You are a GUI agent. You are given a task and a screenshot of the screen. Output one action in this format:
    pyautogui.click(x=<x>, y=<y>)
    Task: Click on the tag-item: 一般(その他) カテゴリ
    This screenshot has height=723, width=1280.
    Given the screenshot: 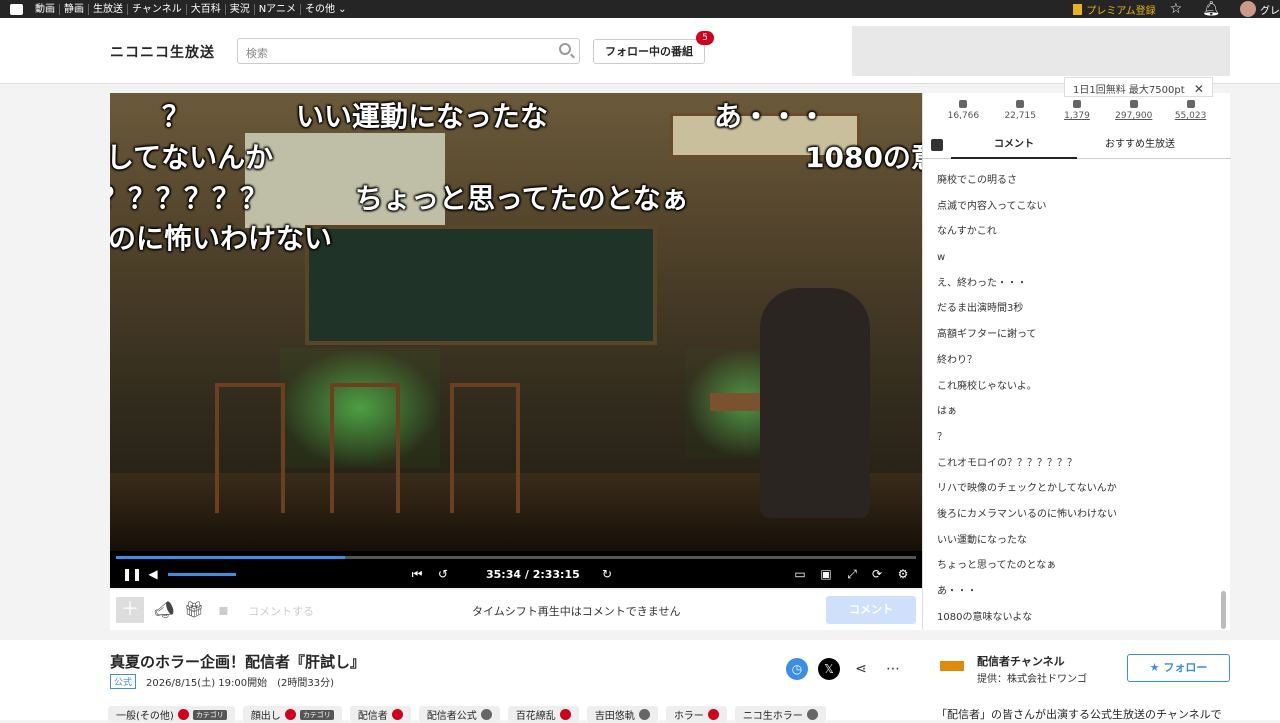 What is the action you would take?
    pyautogui.click(x=171, y=714)
    